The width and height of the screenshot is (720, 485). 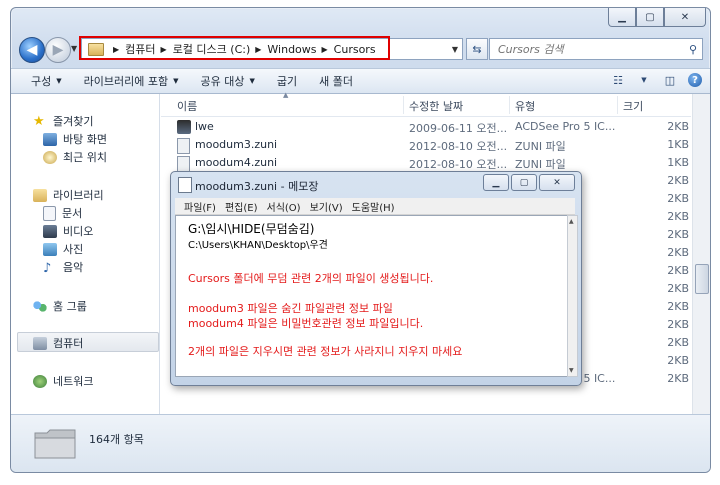 What do you see at coordinates (693, 49) in the screenshot?
I see `search-icon: ⚲` at bounding box center [693, 49].